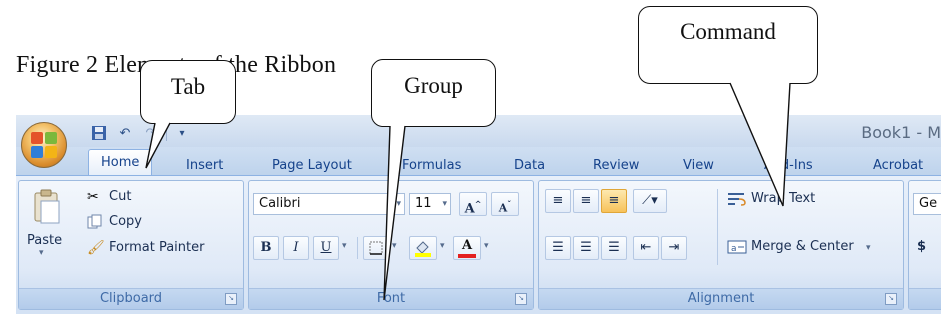 This screenshot has width=941, height=314. I want to click on group-callout-label: Group, so click(433, 85).